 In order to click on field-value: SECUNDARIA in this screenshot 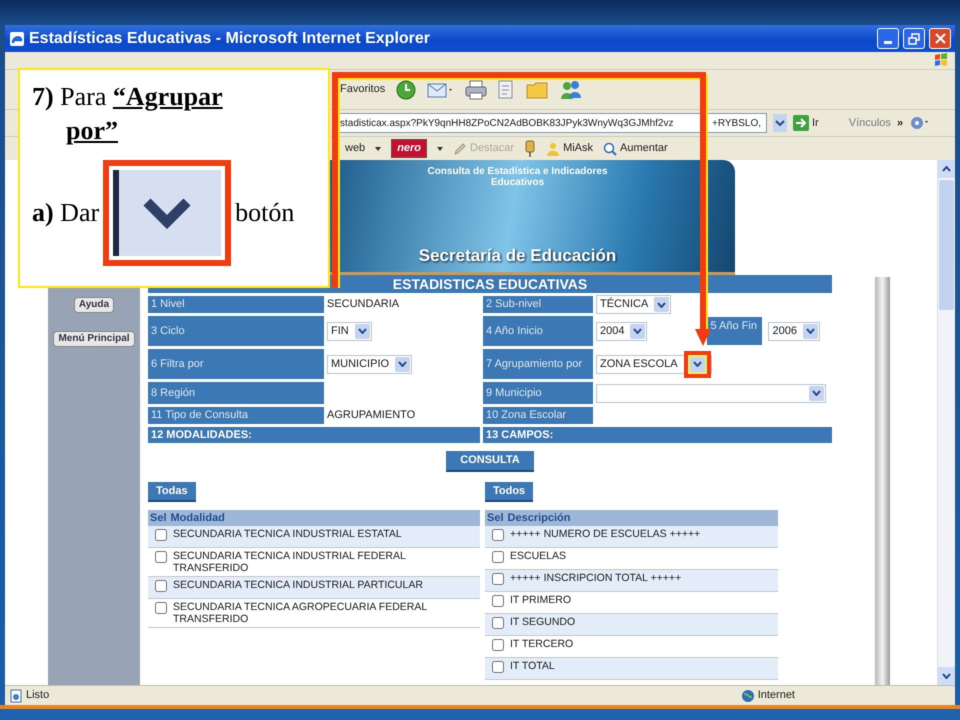, I will do `click(363, 304)`.